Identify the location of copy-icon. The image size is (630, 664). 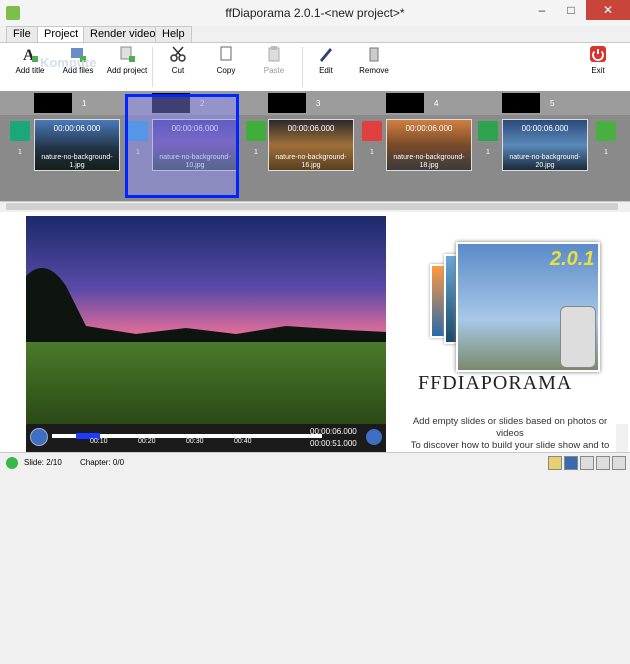
(226, 53).